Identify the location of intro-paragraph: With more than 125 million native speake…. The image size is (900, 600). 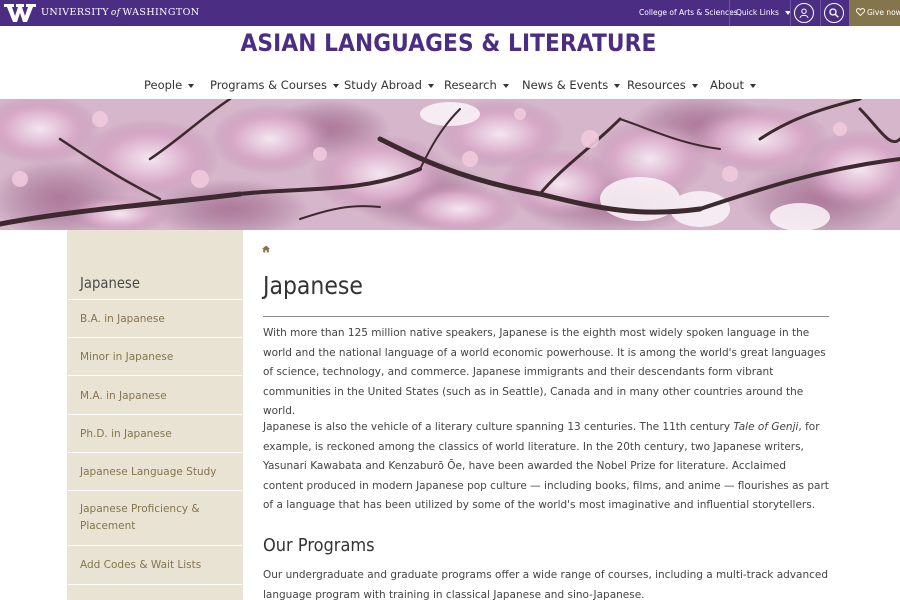
(544, 372).